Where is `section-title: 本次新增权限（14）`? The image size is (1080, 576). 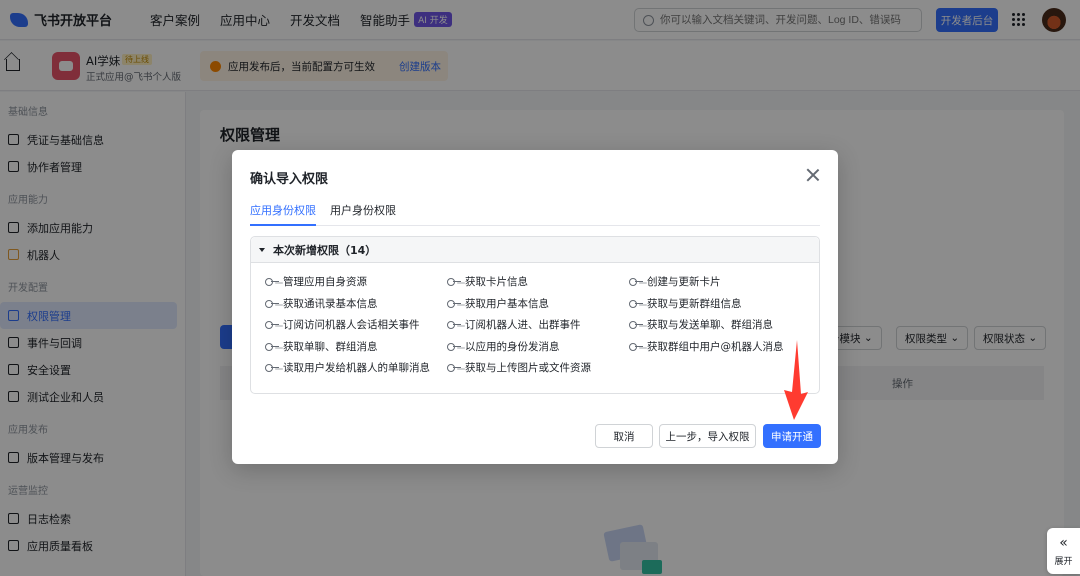 section-title: 本次新增权限（14） is located at coordinates (325, 250).